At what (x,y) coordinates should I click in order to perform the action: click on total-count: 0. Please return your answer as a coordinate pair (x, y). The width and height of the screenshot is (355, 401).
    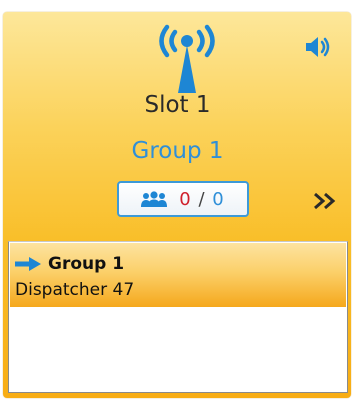
    Looking at the image, I should click on (218, 199).